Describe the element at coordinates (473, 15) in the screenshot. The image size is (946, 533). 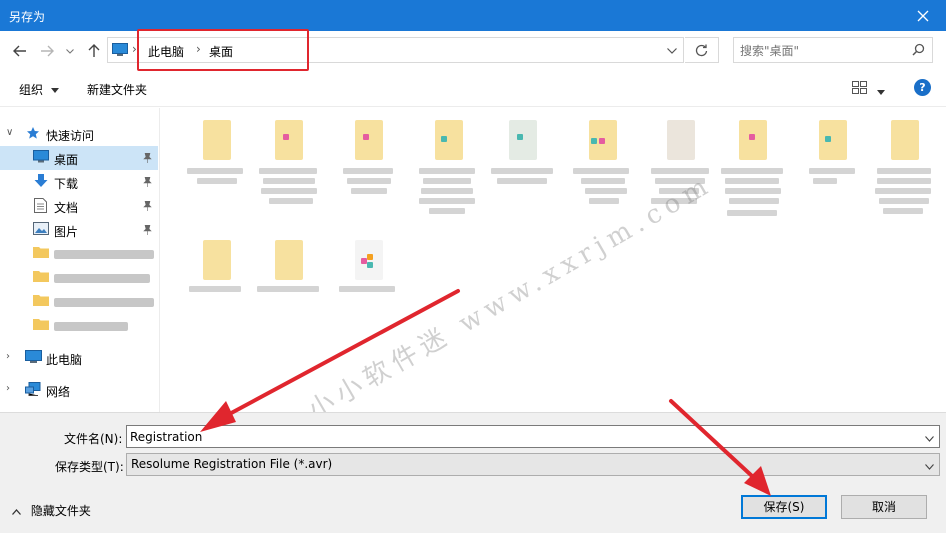
I see `title-bar: 另存为` at that location.